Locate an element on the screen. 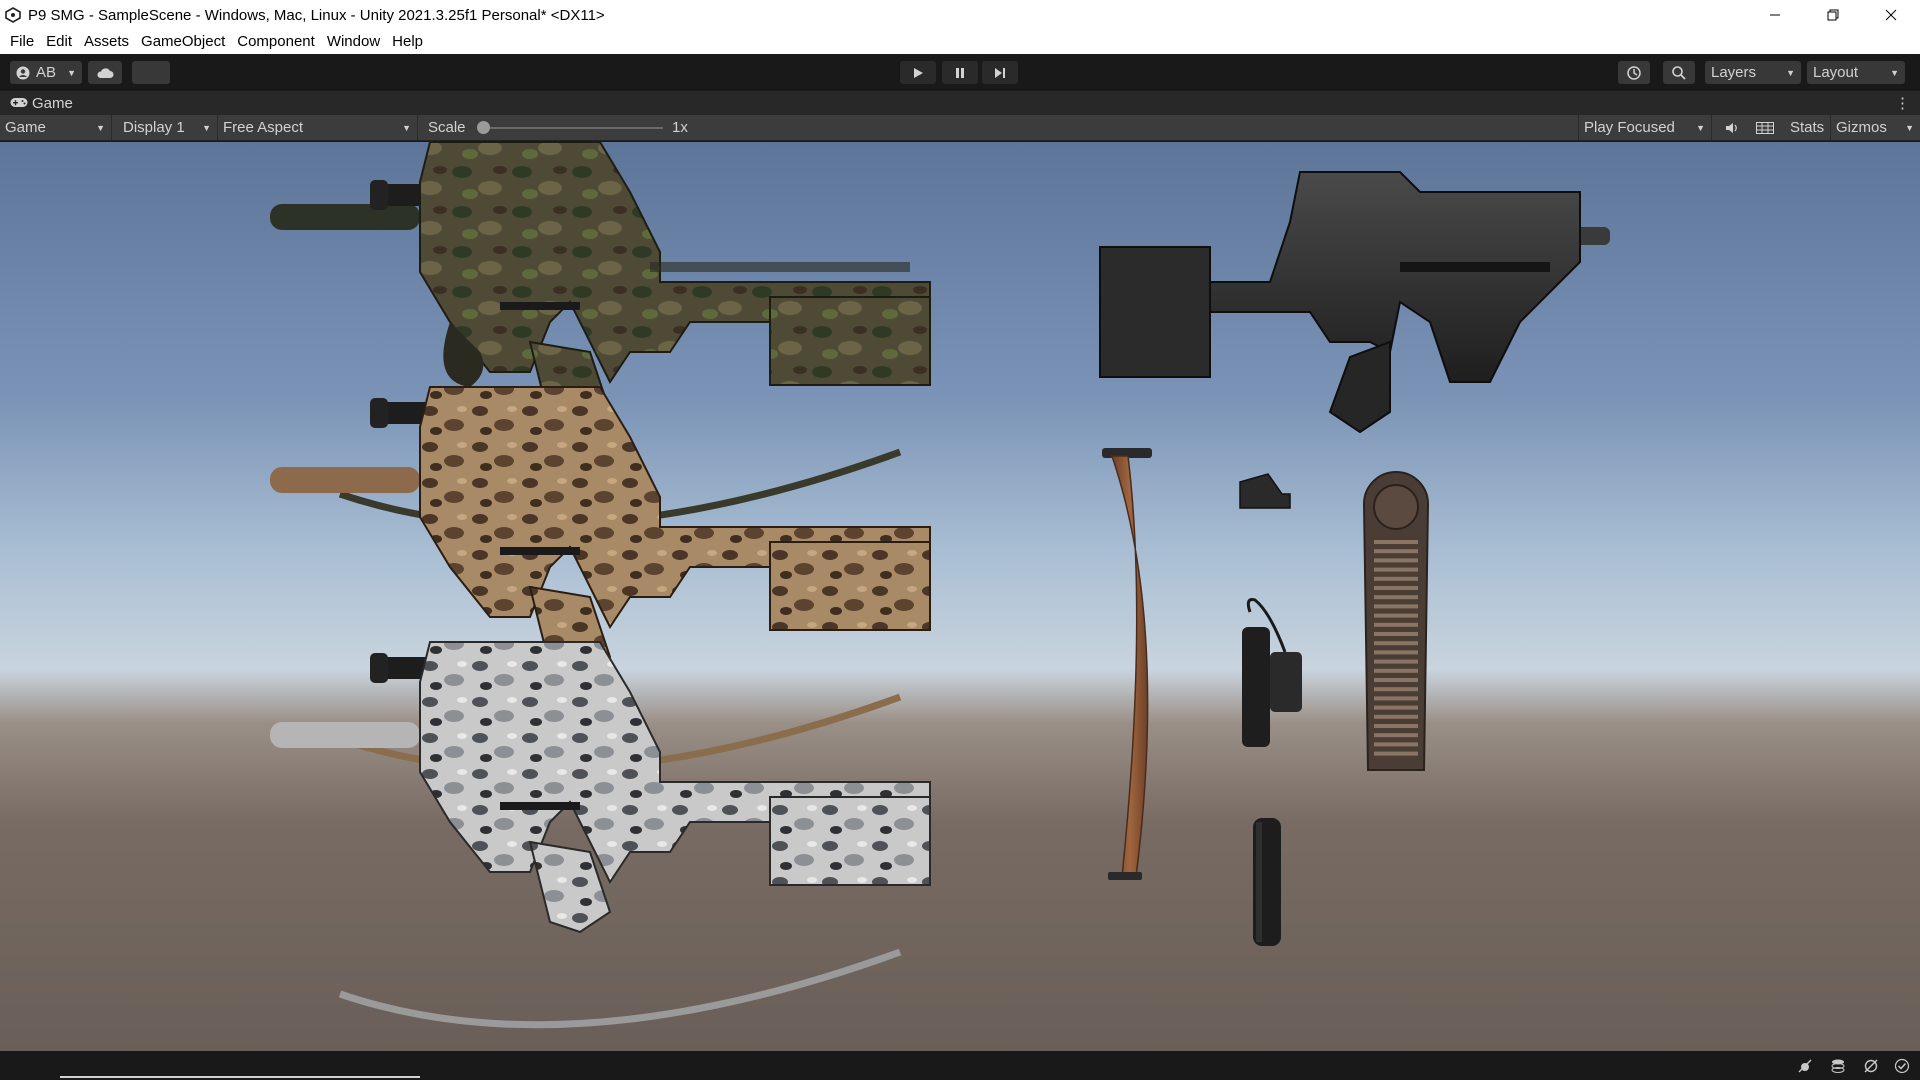 The image size is (1920, 1080). tab-game: Game is located at coordinates (36, 103).